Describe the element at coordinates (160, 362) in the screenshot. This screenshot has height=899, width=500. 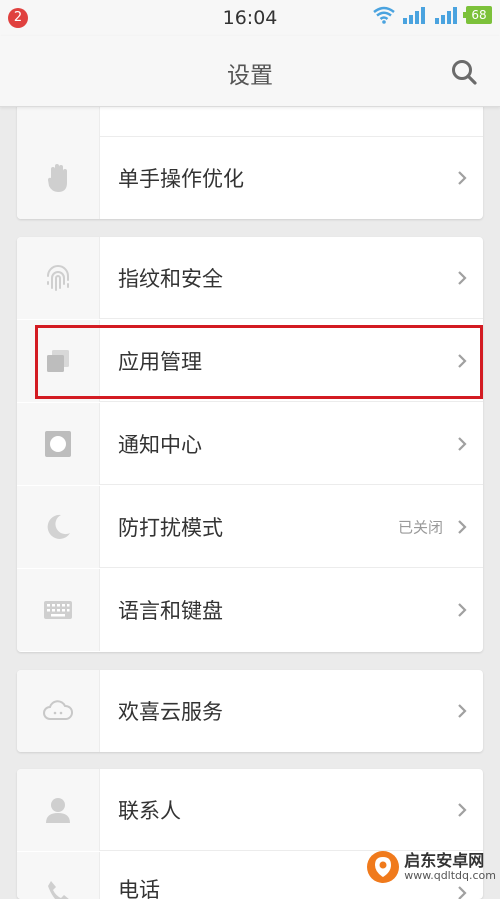
I see `settings-row-label: 应用管理` at that location.